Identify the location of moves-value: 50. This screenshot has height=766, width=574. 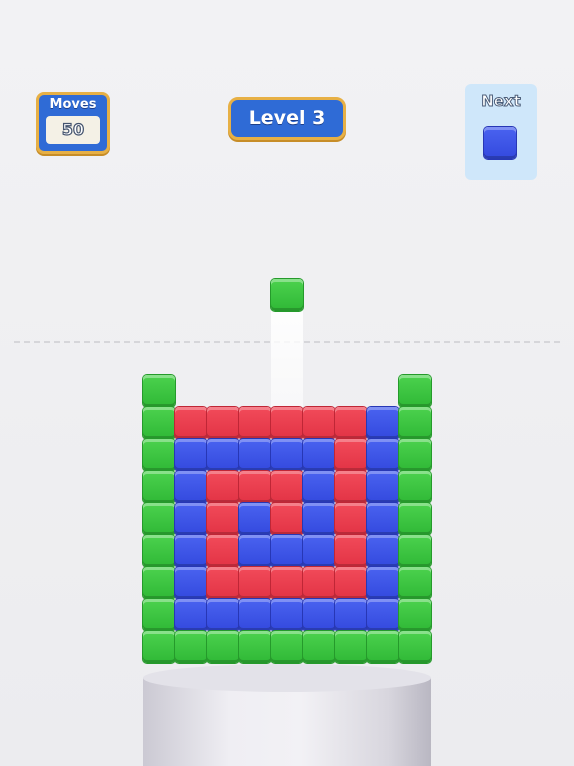
(73, 130).